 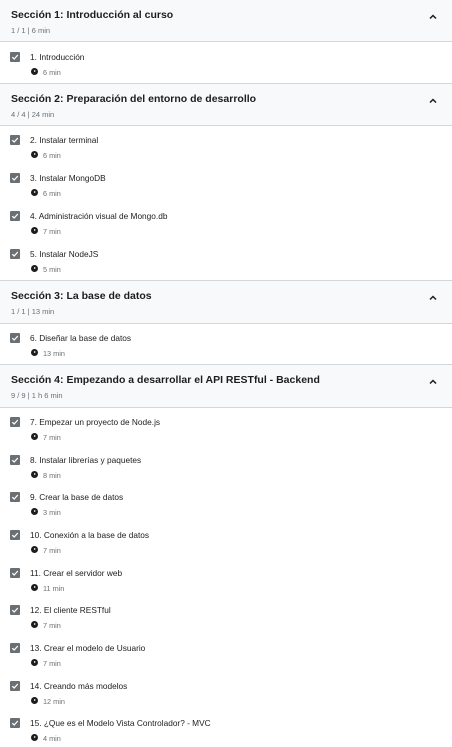 What do you see at coordinates (64, 254) in the screenshot?
I see `lesson-title: 5. Instalar NodeJS` at bounding box center [64, 254].